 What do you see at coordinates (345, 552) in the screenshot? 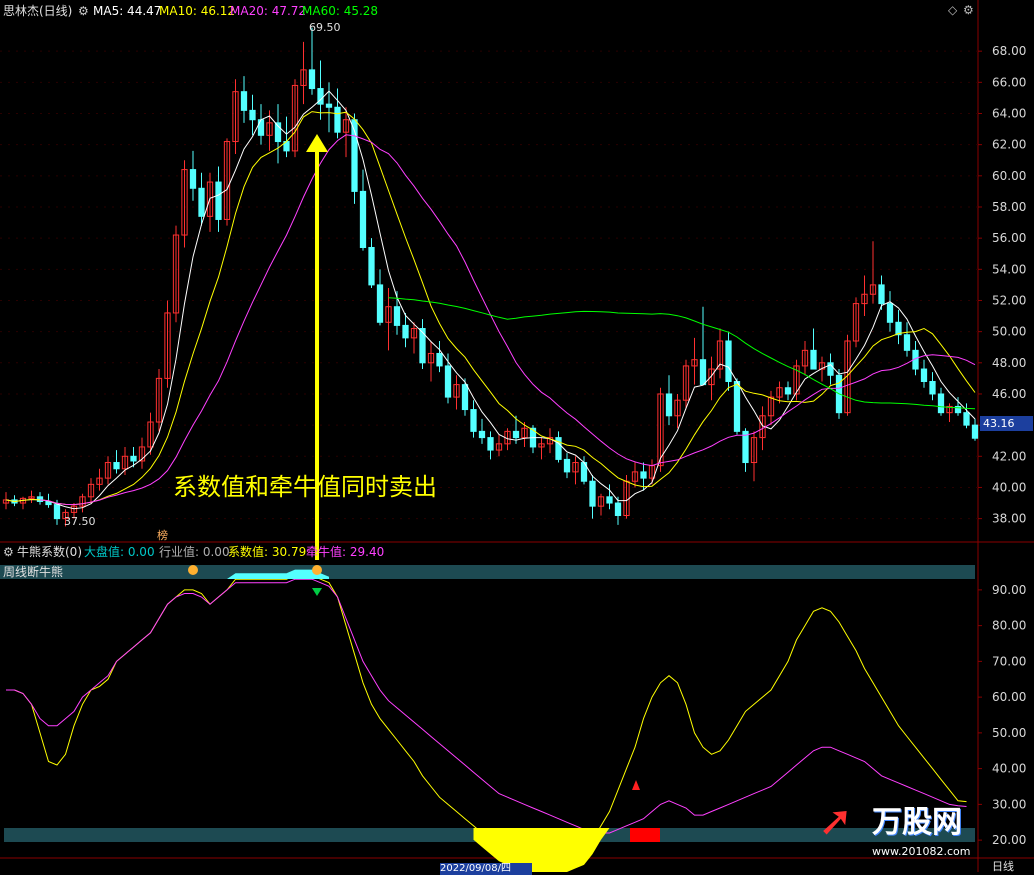
I see `qianniu-value: 牵牛值: 29.40` at bounding box center [345, 552].